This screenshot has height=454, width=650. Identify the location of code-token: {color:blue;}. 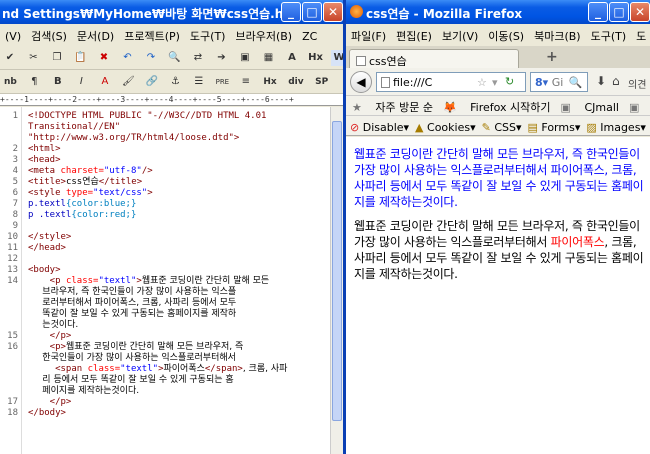
(101, 204).